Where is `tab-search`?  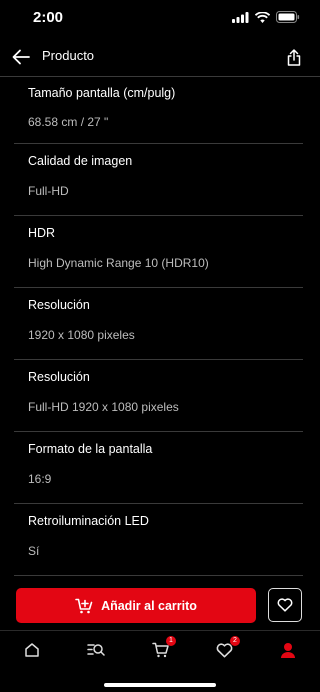 tab-search is located at coordinates (96, 650).